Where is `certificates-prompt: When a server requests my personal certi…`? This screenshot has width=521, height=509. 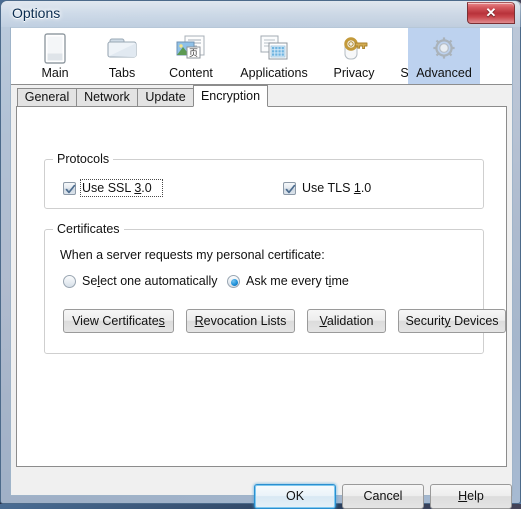
certificates-prompt: When a server requests my personal certi… is located at coordinates (192, 255).